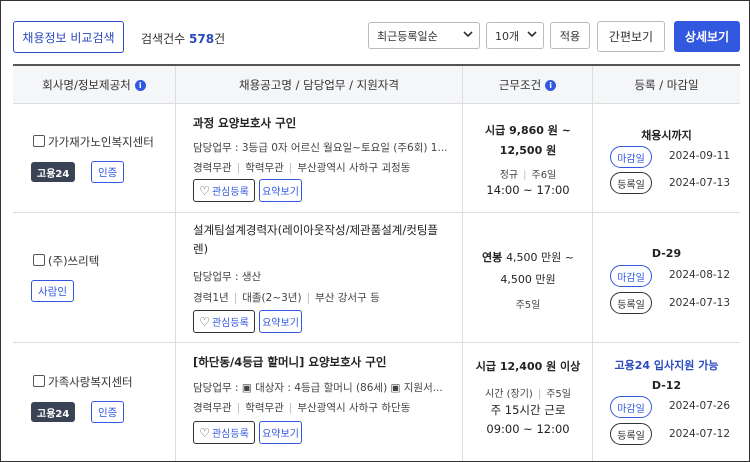 This screenshot has width=750, height=462. What do you see at coordinates (700, 434) in the screenshot?
I see `registered-date: 2024-07-12` at bounding box center [700, 434].